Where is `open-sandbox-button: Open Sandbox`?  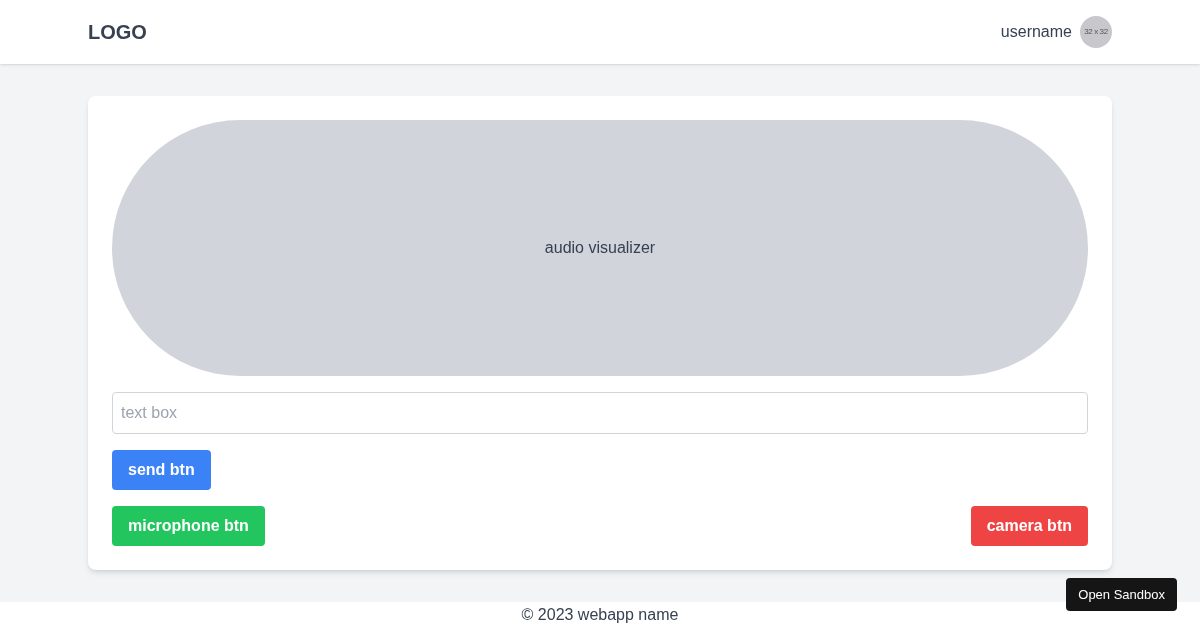 open-sandbox-button: Open Sandbox is located at coordinates (1121, 594).